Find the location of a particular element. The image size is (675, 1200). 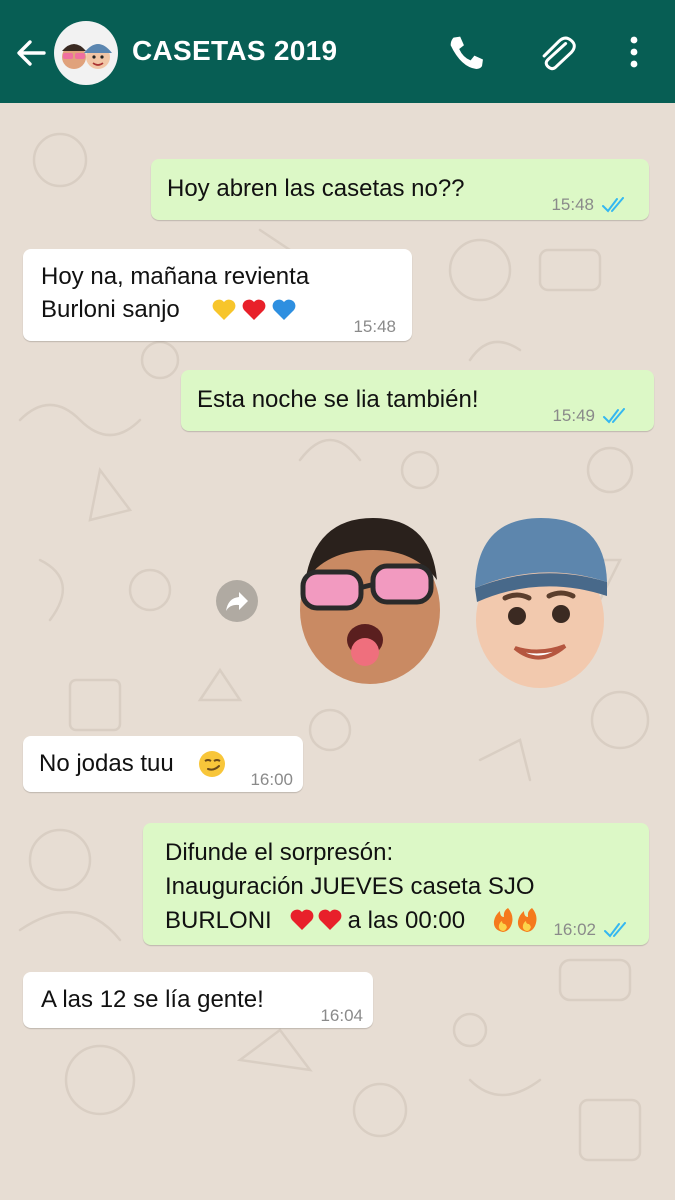

message-time: 16:04 is located at coordinates (341, 1015).